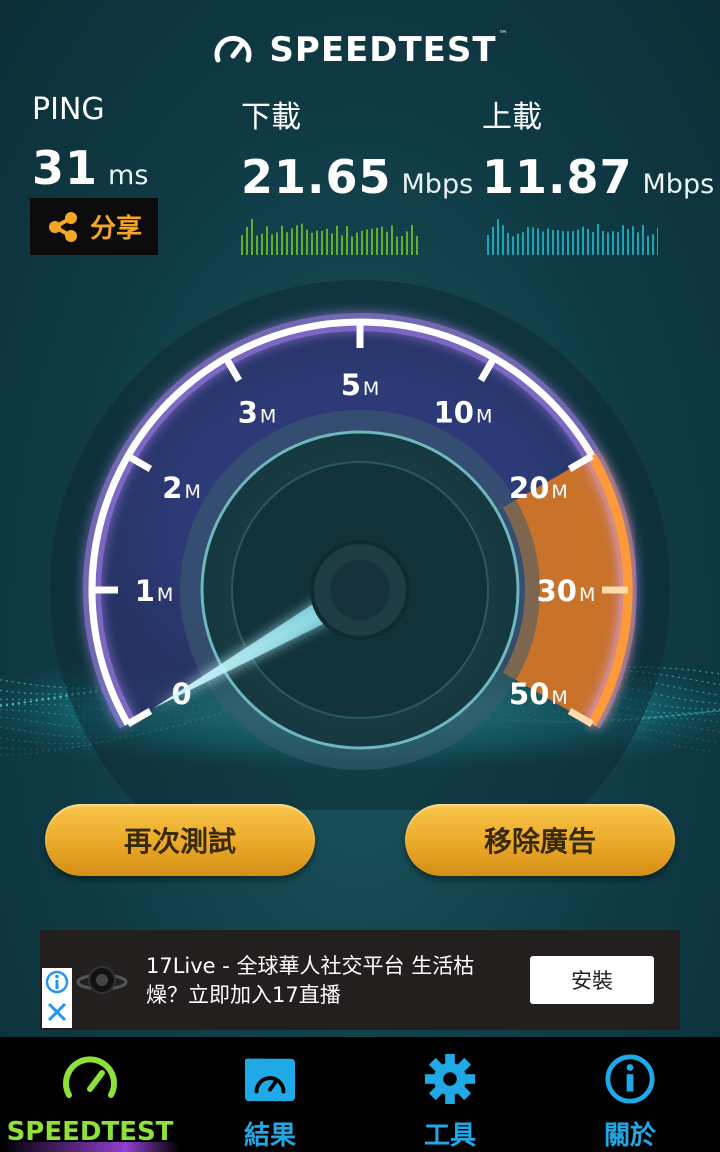 This screenshot has height=1152, width=720. Describe the element at coordinates (437, 184) in the screenshot. I see `download-unit: Mbps` at that location.